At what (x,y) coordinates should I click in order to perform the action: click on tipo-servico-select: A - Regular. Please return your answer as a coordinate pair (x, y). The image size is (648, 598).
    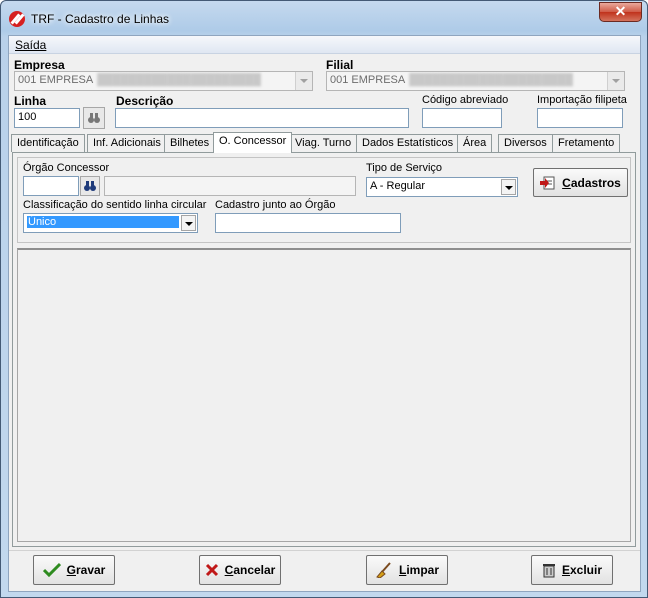
    Looking at the image, I should click on (442, 187).